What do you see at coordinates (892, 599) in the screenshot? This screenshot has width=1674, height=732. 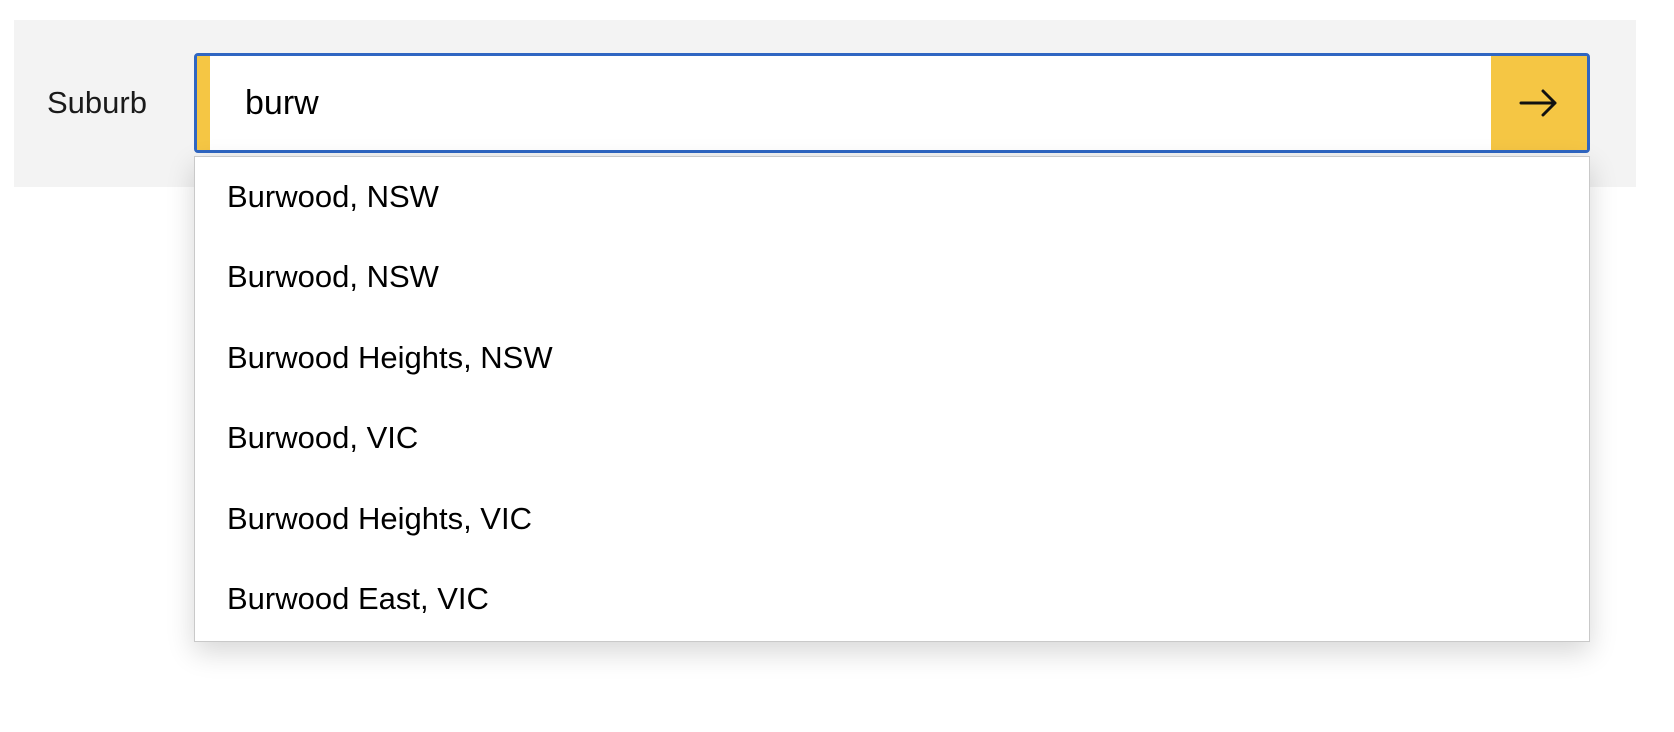 I see `suggestion-item: Burwood East, VIC` at bounding box center [892, 599].